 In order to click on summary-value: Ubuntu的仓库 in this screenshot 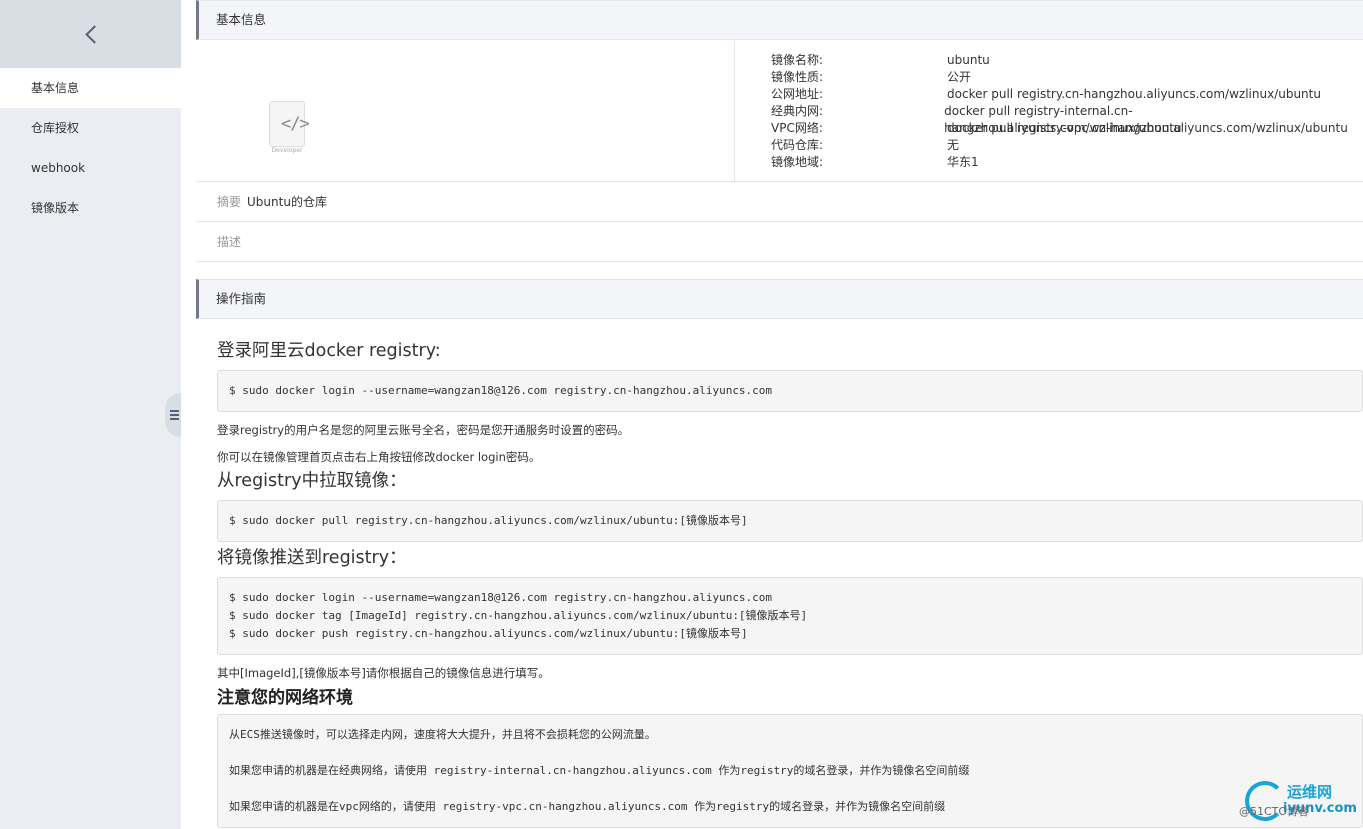, I will do `click(287, 202)`.